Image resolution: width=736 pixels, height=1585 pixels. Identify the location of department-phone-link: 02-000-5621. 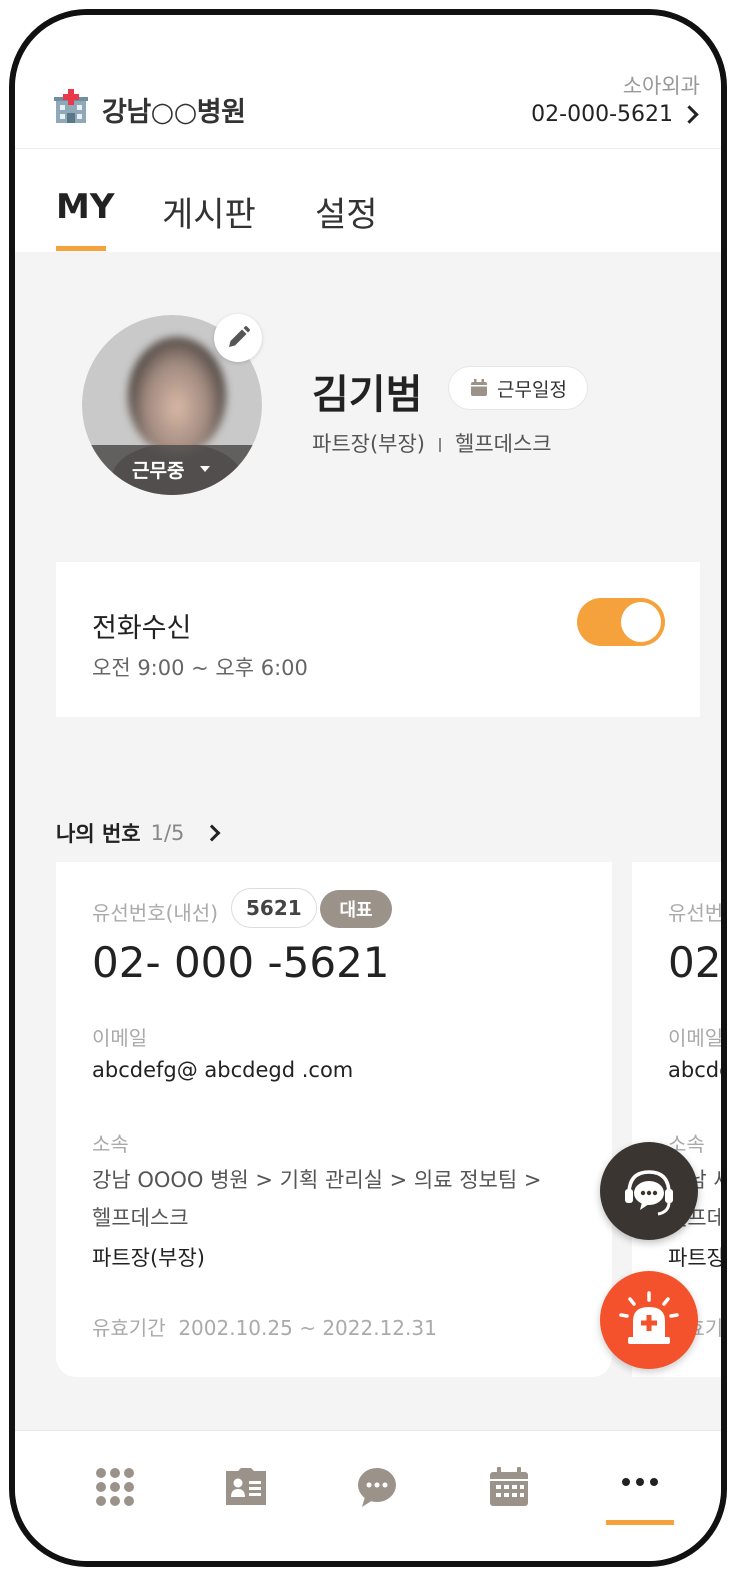
(615, 114).